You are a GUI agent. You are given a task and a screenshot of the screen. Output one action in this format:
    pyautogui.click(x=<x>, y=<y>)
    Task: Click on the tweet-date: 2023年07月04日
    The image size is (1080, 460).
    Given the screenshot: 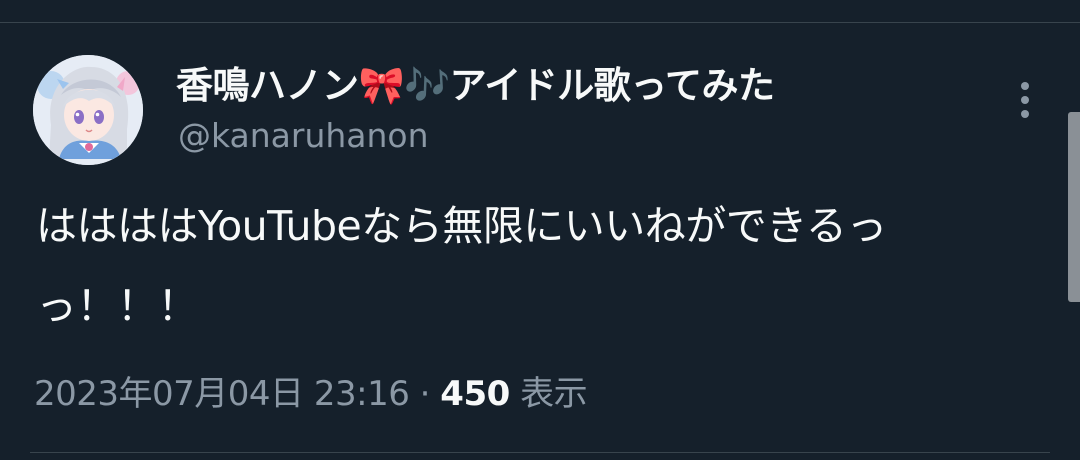 What is the action you would take?
    pyautogui.click(x=169, y=394)
    